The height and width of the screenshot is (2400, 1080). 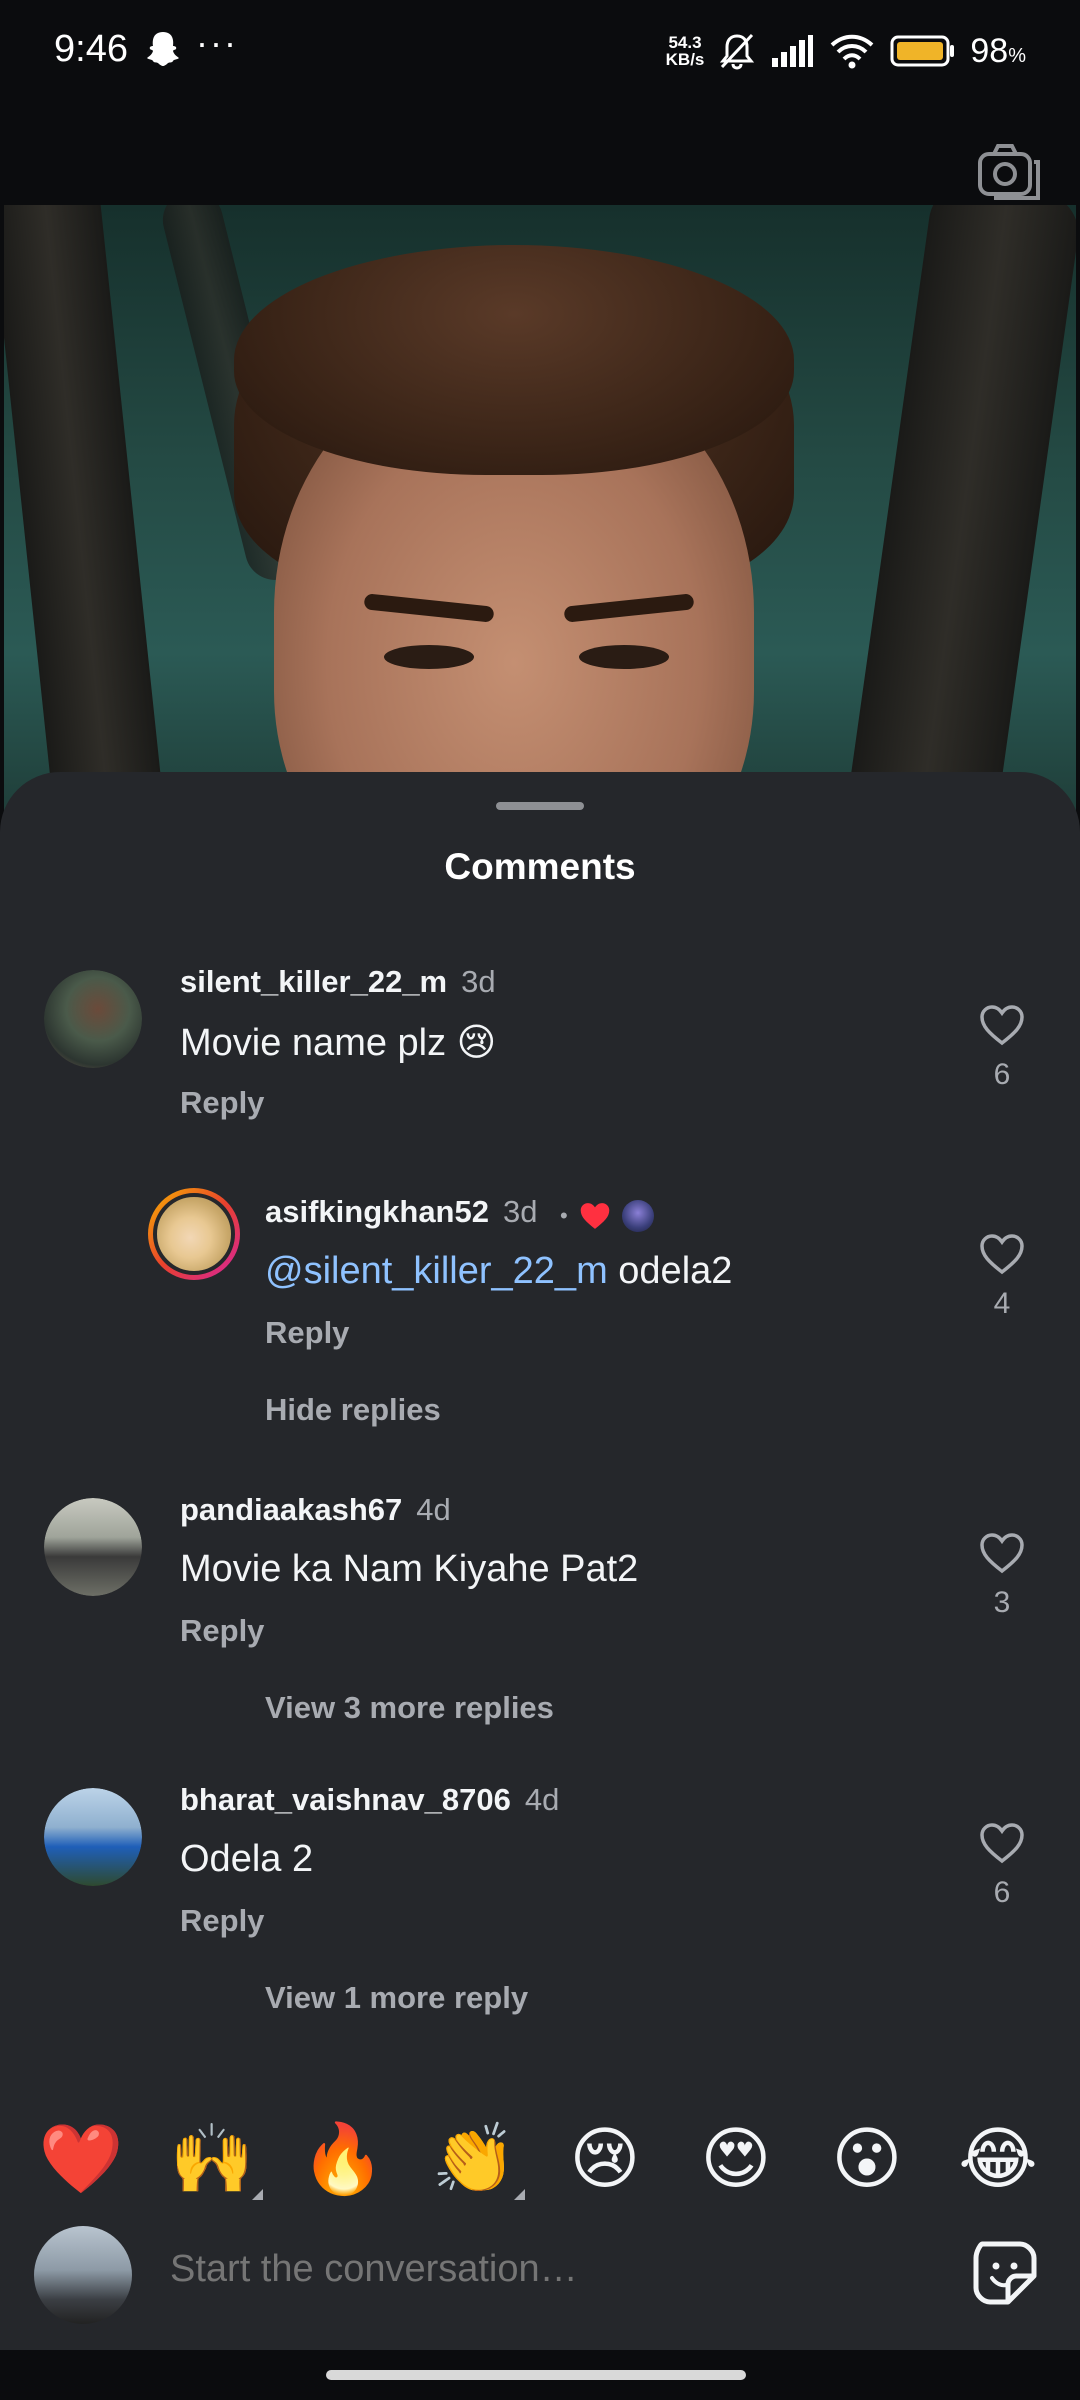 I want to click on my-avatar, so click(x=83, y=2275).